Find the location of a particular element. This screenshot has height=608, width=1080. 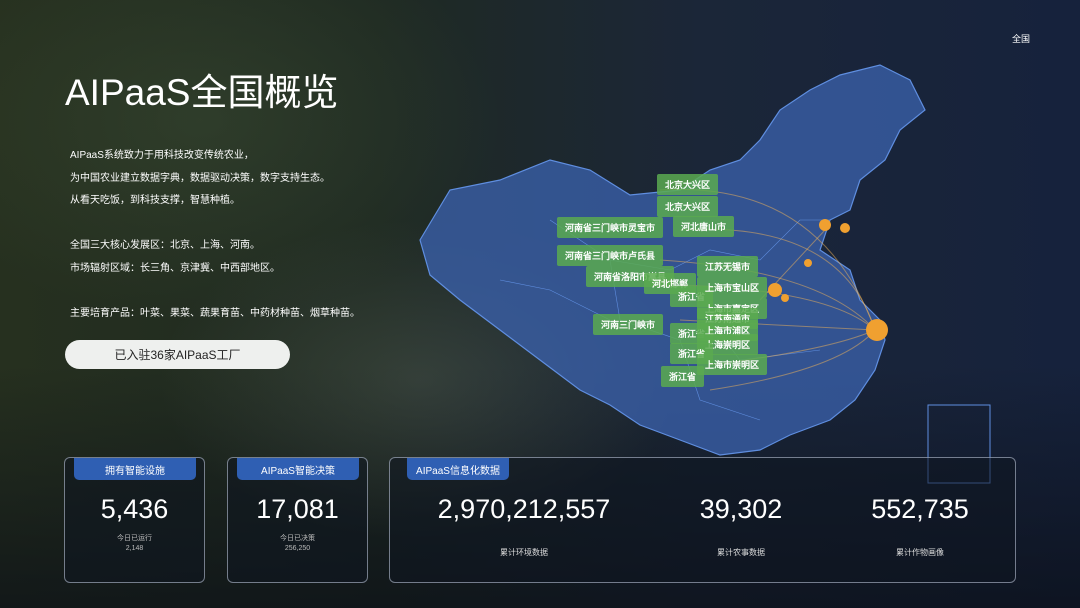

metric-label: 累计环境数据 is located at coordinates (524, 552).